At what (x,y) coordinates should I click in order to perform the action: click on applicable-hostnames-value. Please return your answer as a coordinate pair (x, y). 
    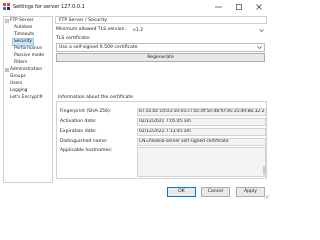
    Looking at the image, I should click on (201, 162).